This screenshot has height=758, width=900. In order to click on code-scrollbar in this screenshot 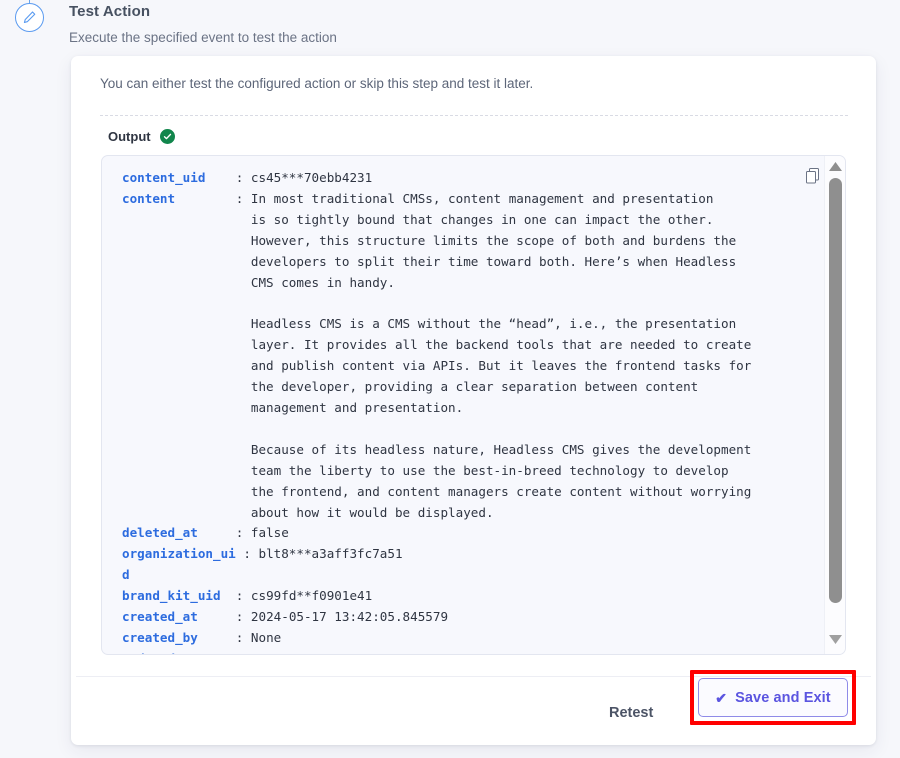, I will do `click(834, 405)`.